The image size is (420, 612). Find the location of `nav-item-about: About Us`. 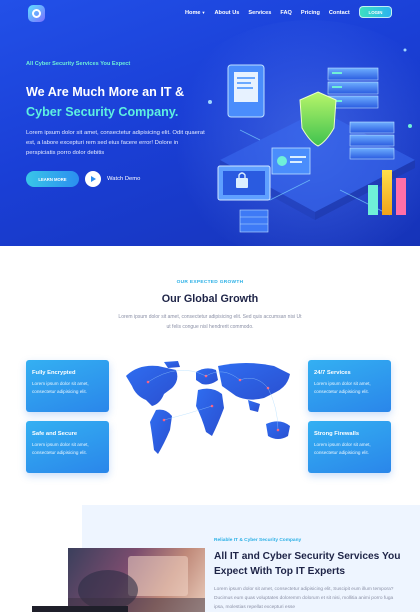

nav-item-about: About Us is located at coordinates (227, 13).